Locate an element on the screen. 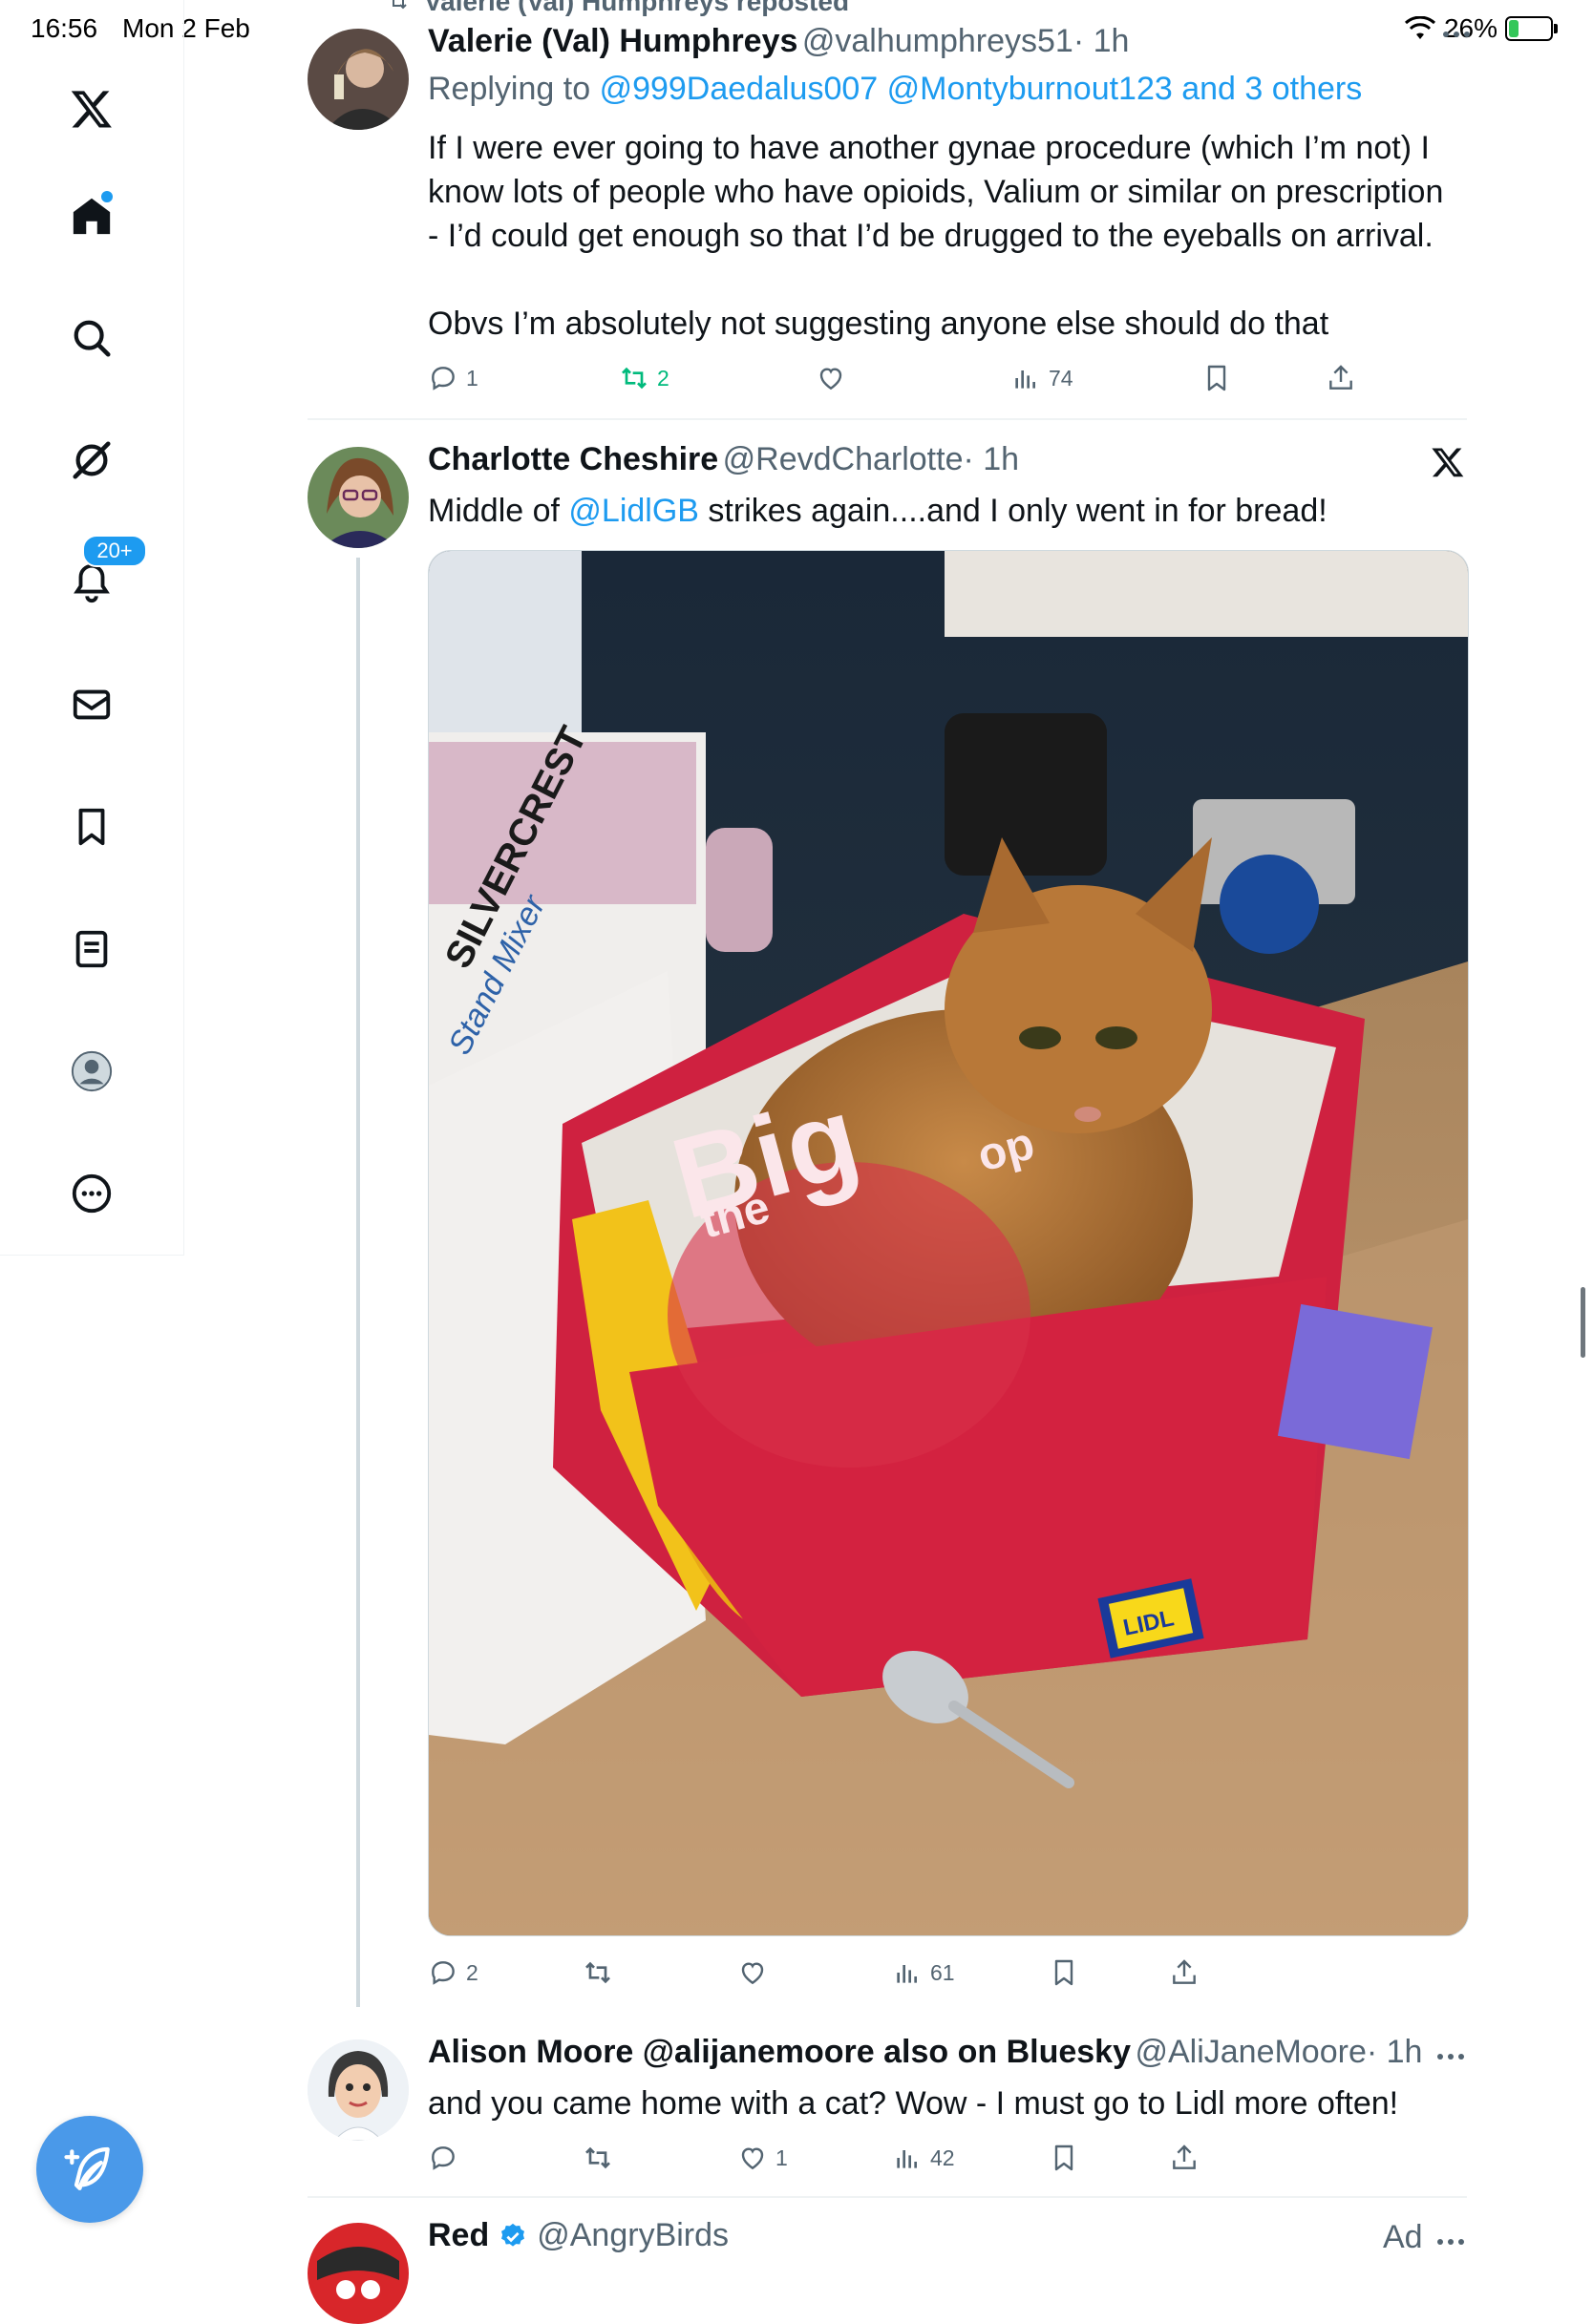  scrollbar-thumb is located at coordinates (1583, 1322).